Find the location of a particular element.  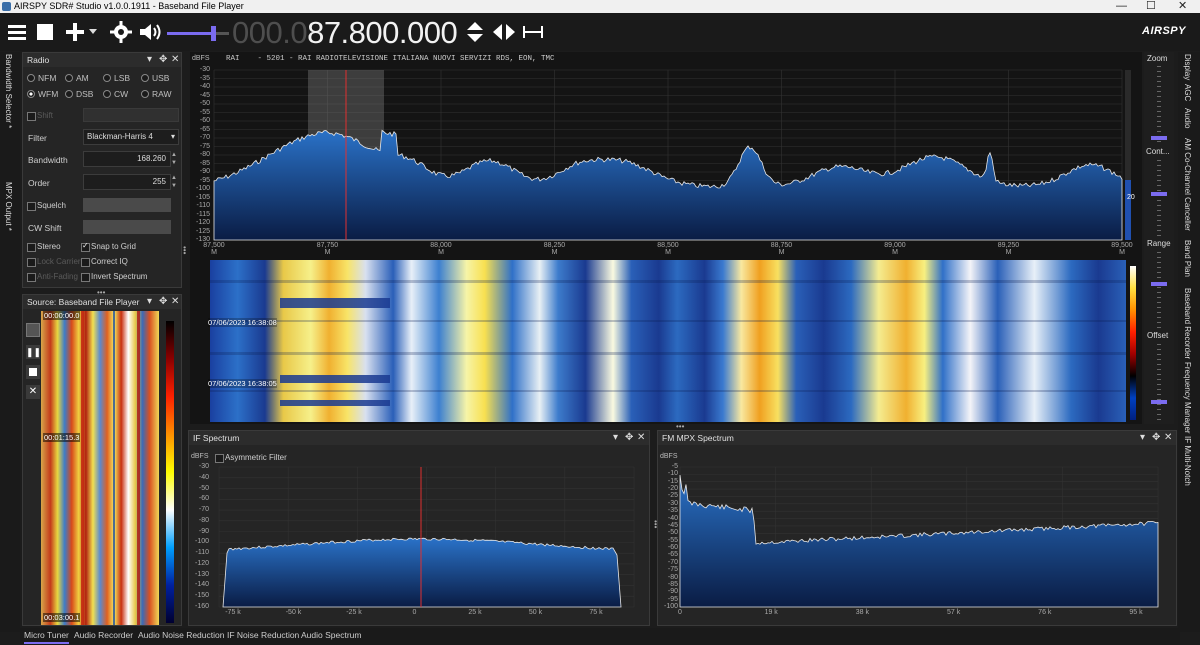

invert-spectrum-checkbox: Invert Spectrum is located at coordinates (114, 277).